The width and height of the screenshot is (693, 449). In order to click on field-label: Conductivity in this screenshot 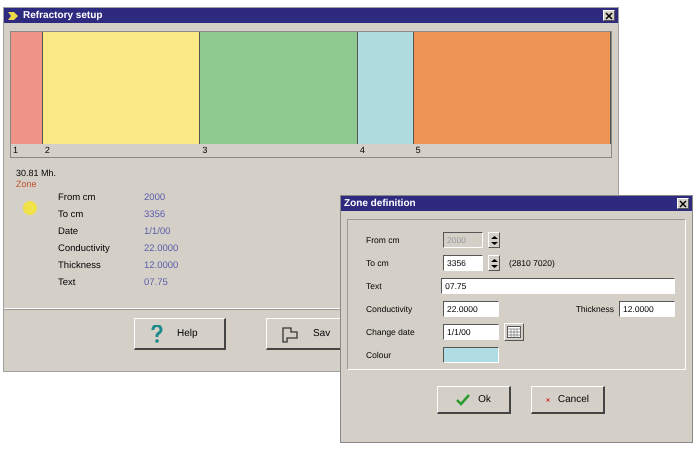, I will do `click(390, 309)`.